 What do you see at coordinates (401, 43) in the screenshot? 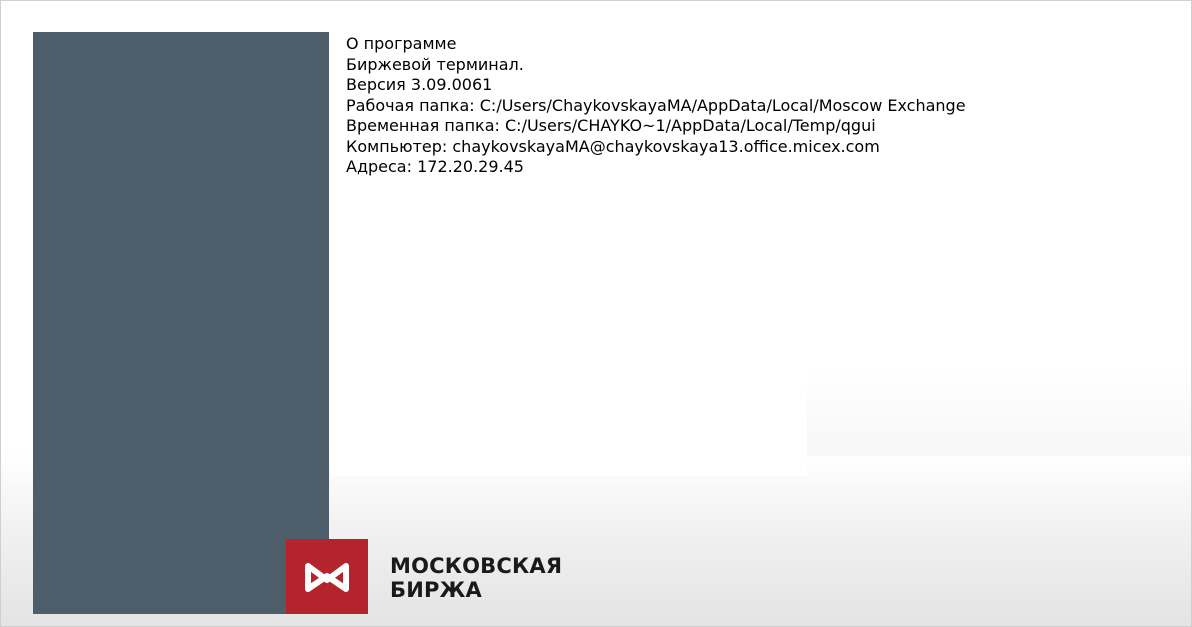
I see `about-title: О программе` at bounding box center [401, 43].